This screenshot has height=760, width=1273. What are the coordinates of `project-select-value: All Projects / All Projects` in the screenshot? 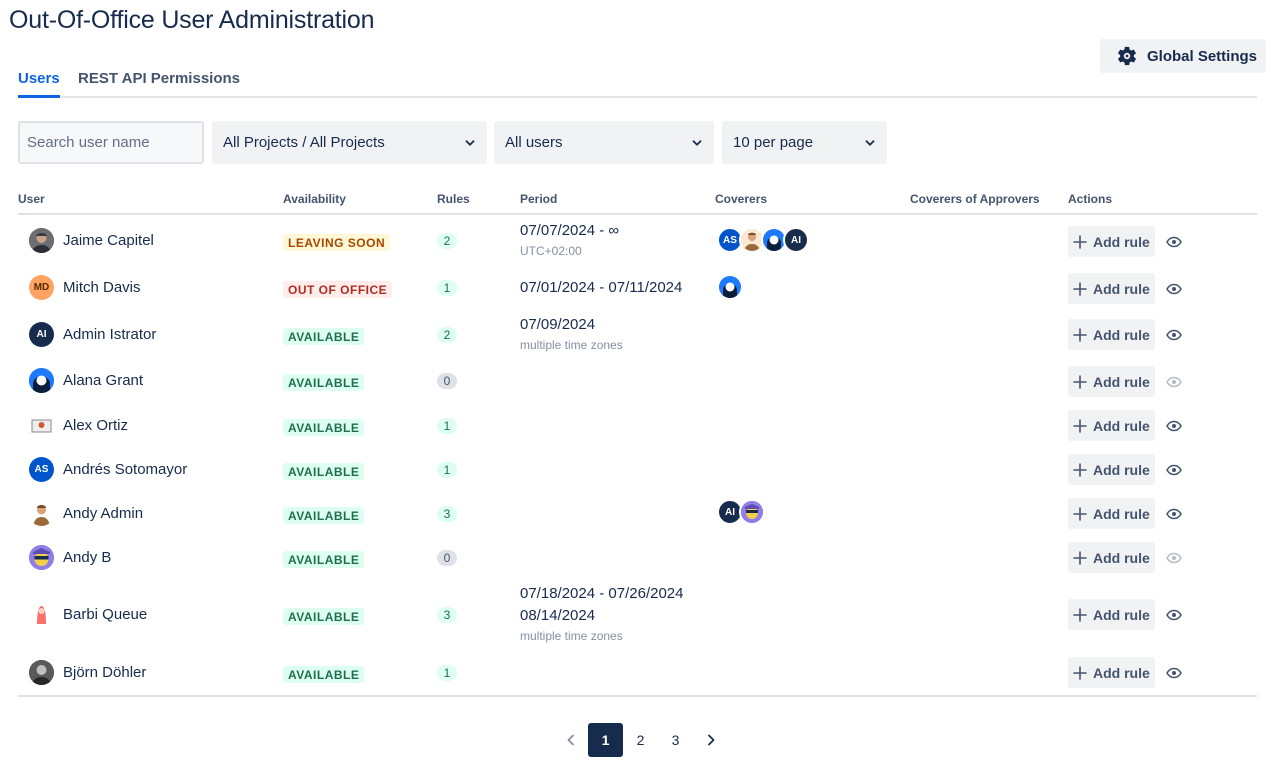 It's located at (304, 142).